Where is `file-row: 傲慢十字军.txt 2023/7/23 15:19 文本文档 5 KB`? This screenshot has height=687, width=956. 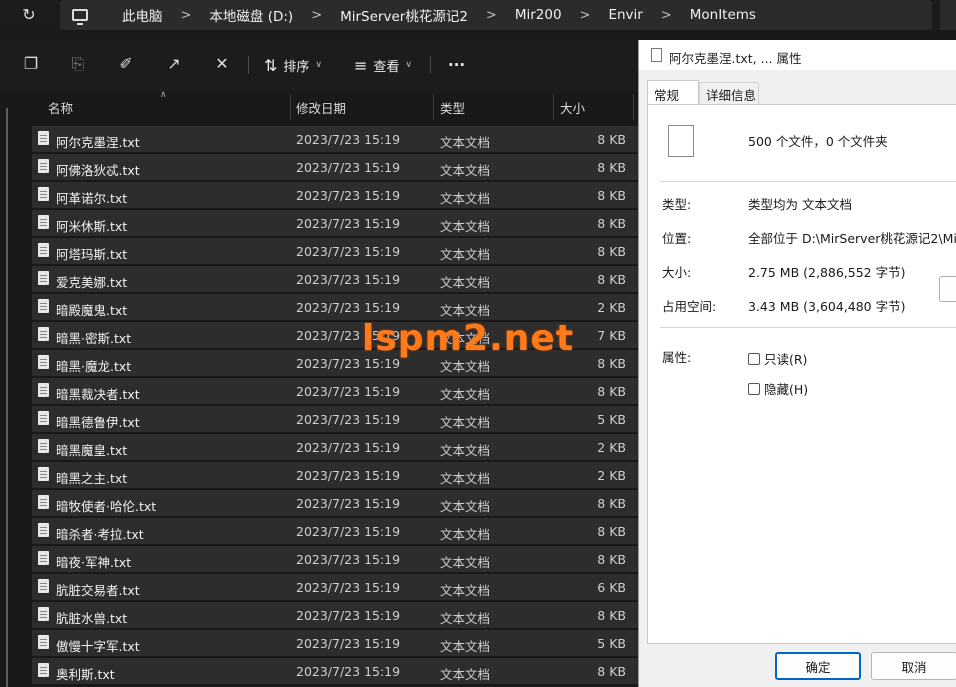
file-row: 傲慢十字军.txt 2023/7/23 15:19 文本文档 5 KB is located at coordinates (335, 643).